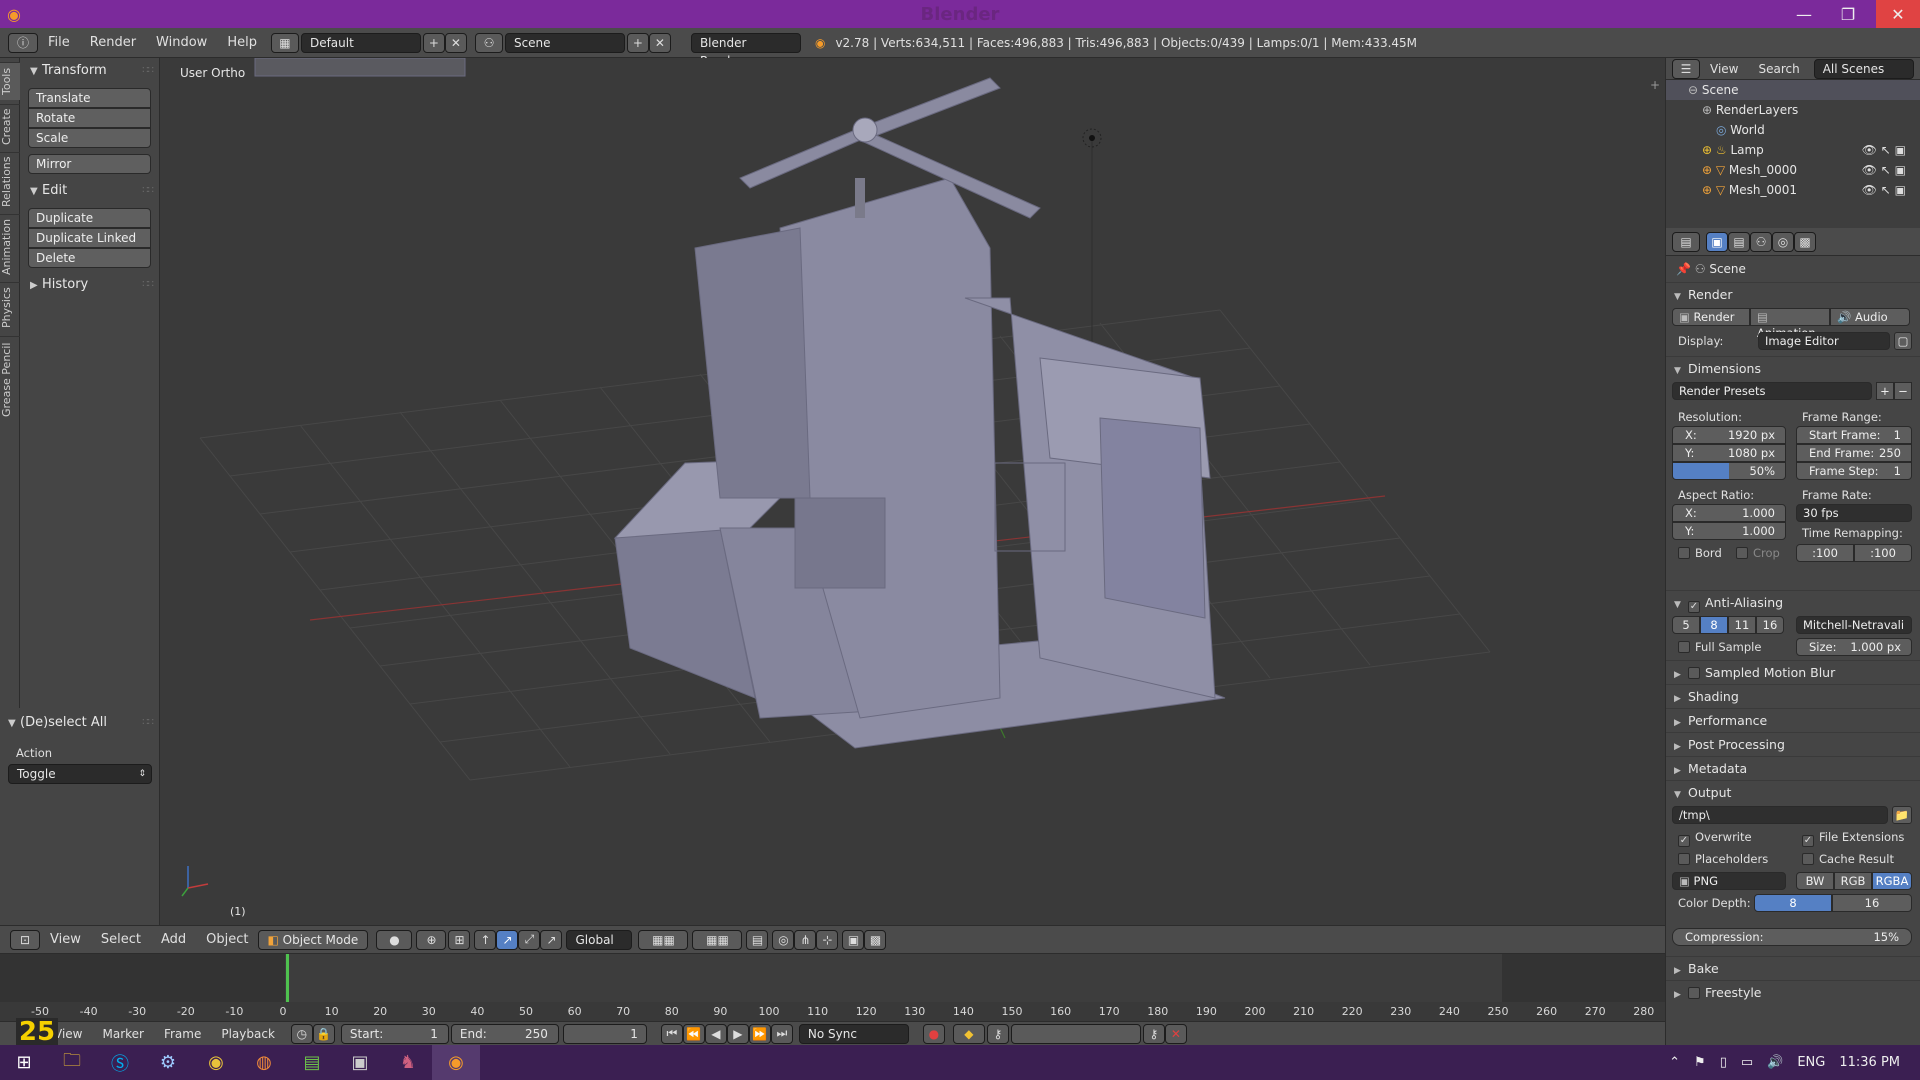  What do you see at coordinates (1780, 815) in the screenshot?
I see `output-path-field: /tmp\` at bounding box center [1780, 815].